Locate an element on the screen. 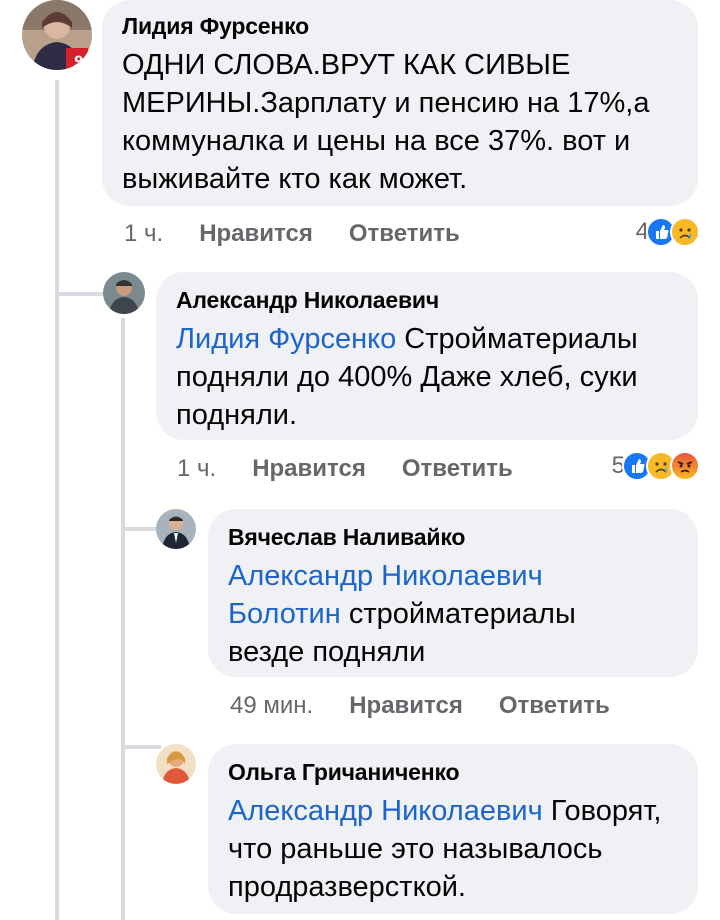 Image resolution: width=720 pixels, height=920 pixels. avatar: 9 is located at coordinates (57, 35).